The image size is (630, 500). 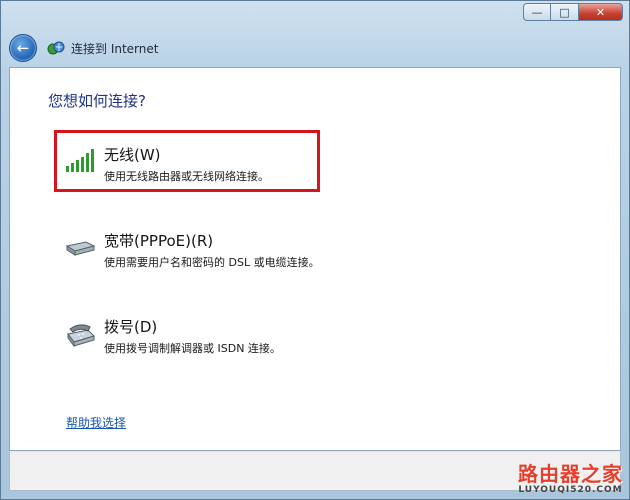 What do you see at coordinates (570, 490) in the screenshot?
I see `watermark-text-en: LUYOUQI520.COM` at bounding box center [570, 490].